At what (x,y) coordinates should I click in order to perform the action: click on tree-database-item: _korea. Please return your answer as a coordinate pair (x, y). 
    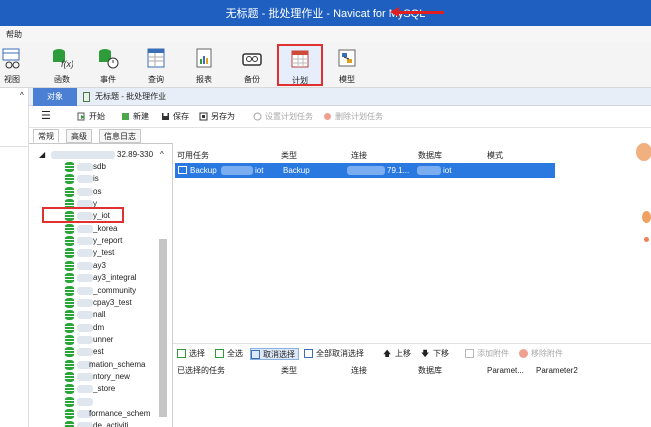
    Looking at the image, I should click on (100, 229).